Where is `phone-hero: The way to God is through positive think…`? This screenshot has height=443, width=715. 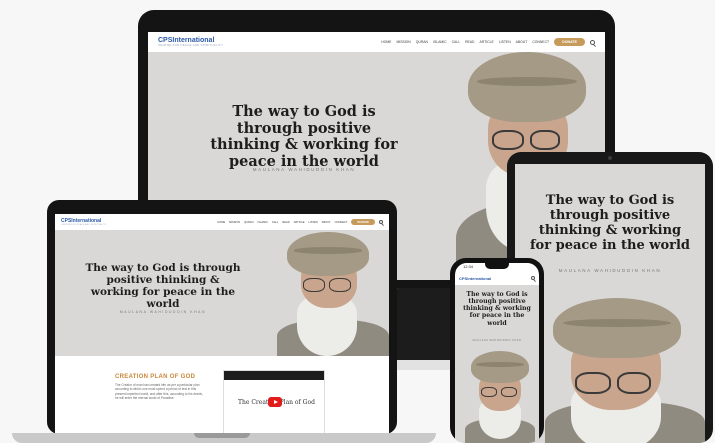 phone-hero: The way to God is through positive think… is located at coordinates (497, 364).